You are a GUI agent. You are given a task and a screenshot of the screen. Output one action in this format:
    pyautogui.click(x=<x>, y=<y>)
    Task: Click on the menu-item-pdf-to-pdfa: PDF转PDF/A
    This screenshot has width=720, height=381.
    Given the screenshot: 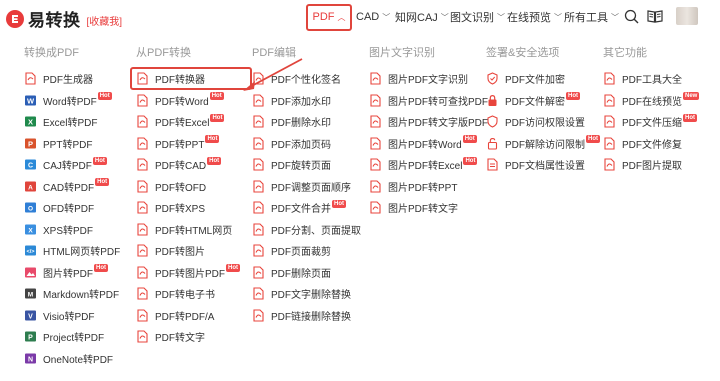 What is the action you would take?
    pyautogui.click(x=188, y=316)
    